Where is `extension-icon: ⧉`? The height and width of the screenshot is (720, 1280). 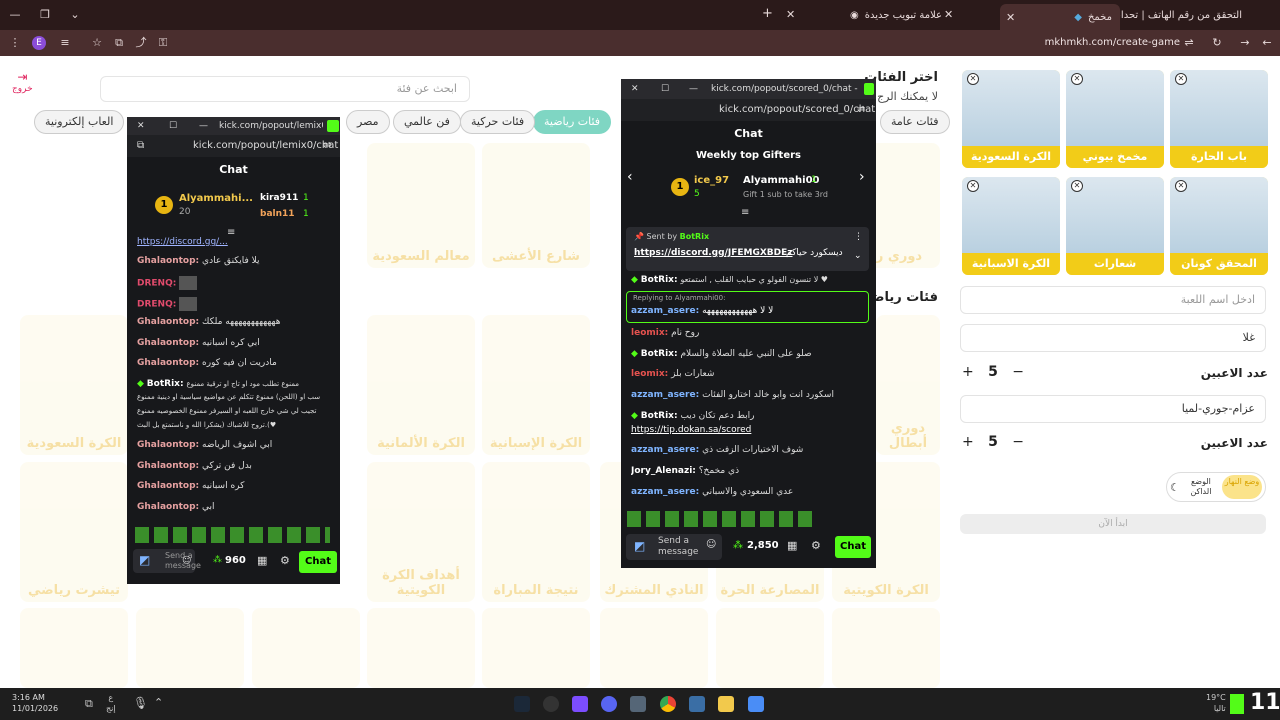
extension-icon: ⧉ is located at coordinates (119, 43).